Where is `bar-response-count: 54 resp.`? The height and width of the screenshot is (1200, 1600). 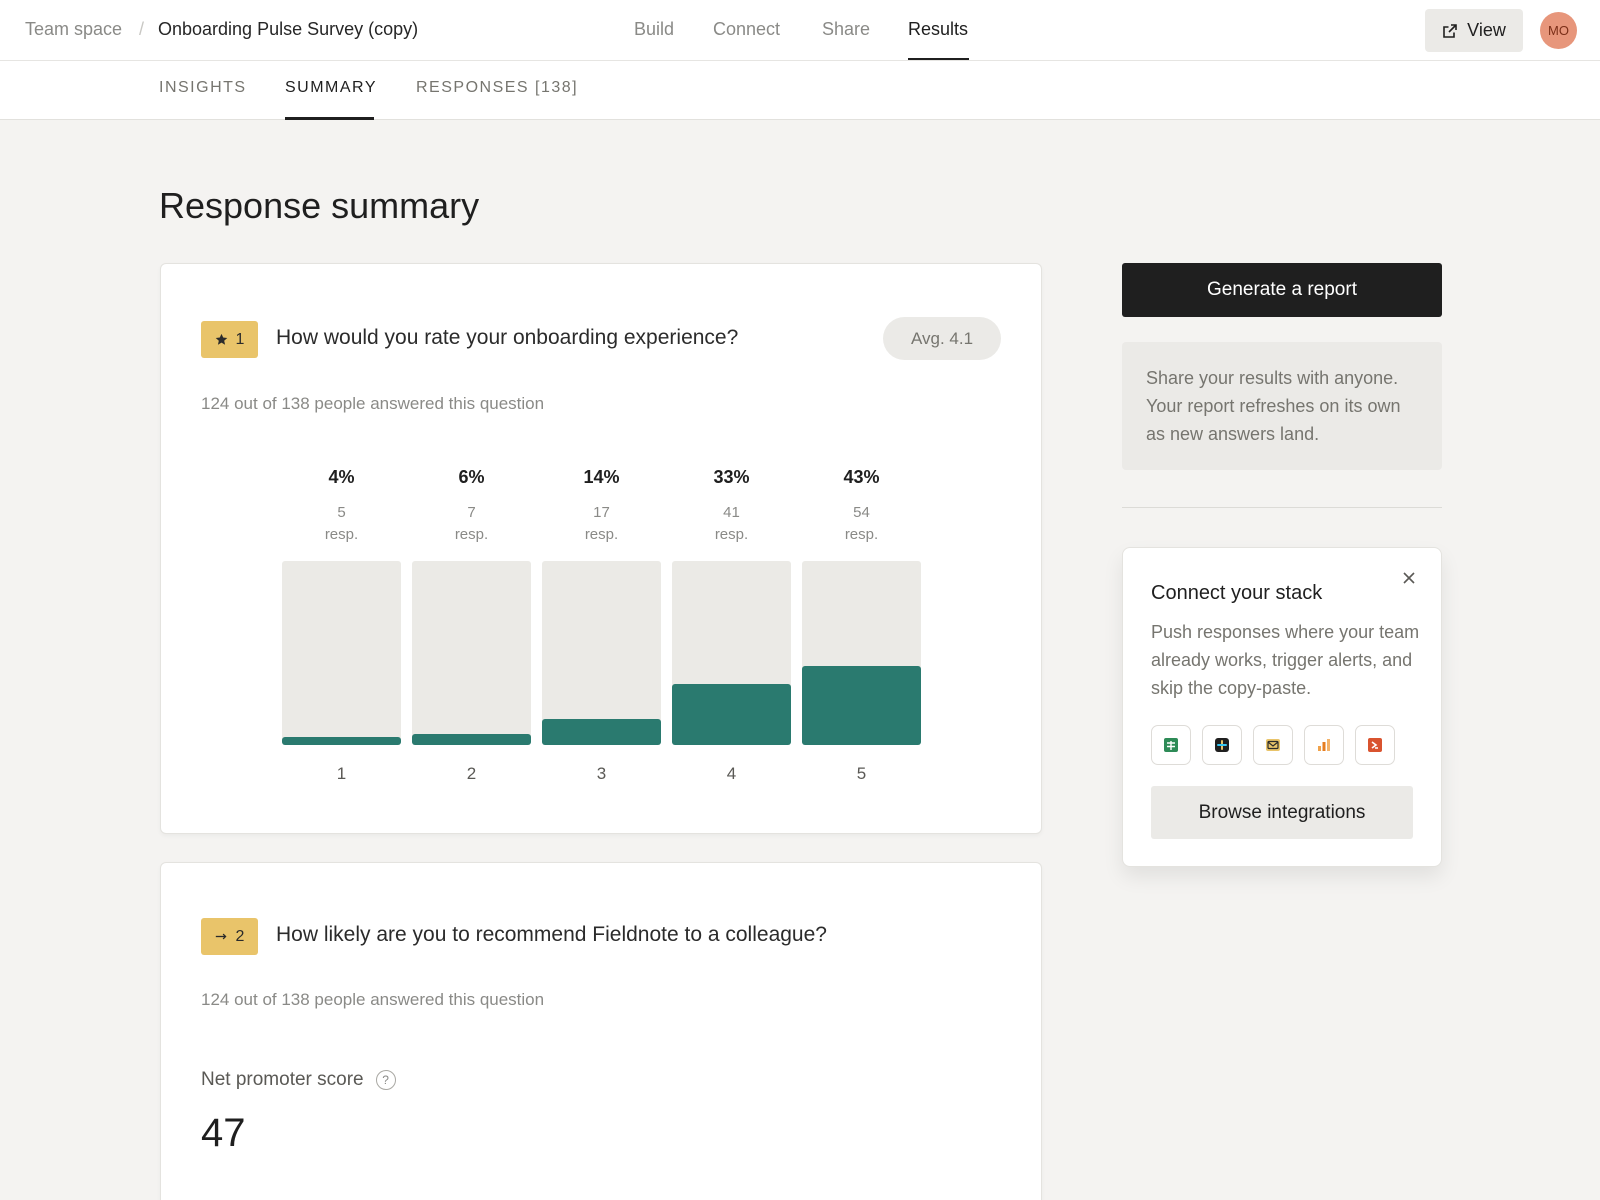
bar-response-count: 54 resp. is located at coordinates (861, 524).